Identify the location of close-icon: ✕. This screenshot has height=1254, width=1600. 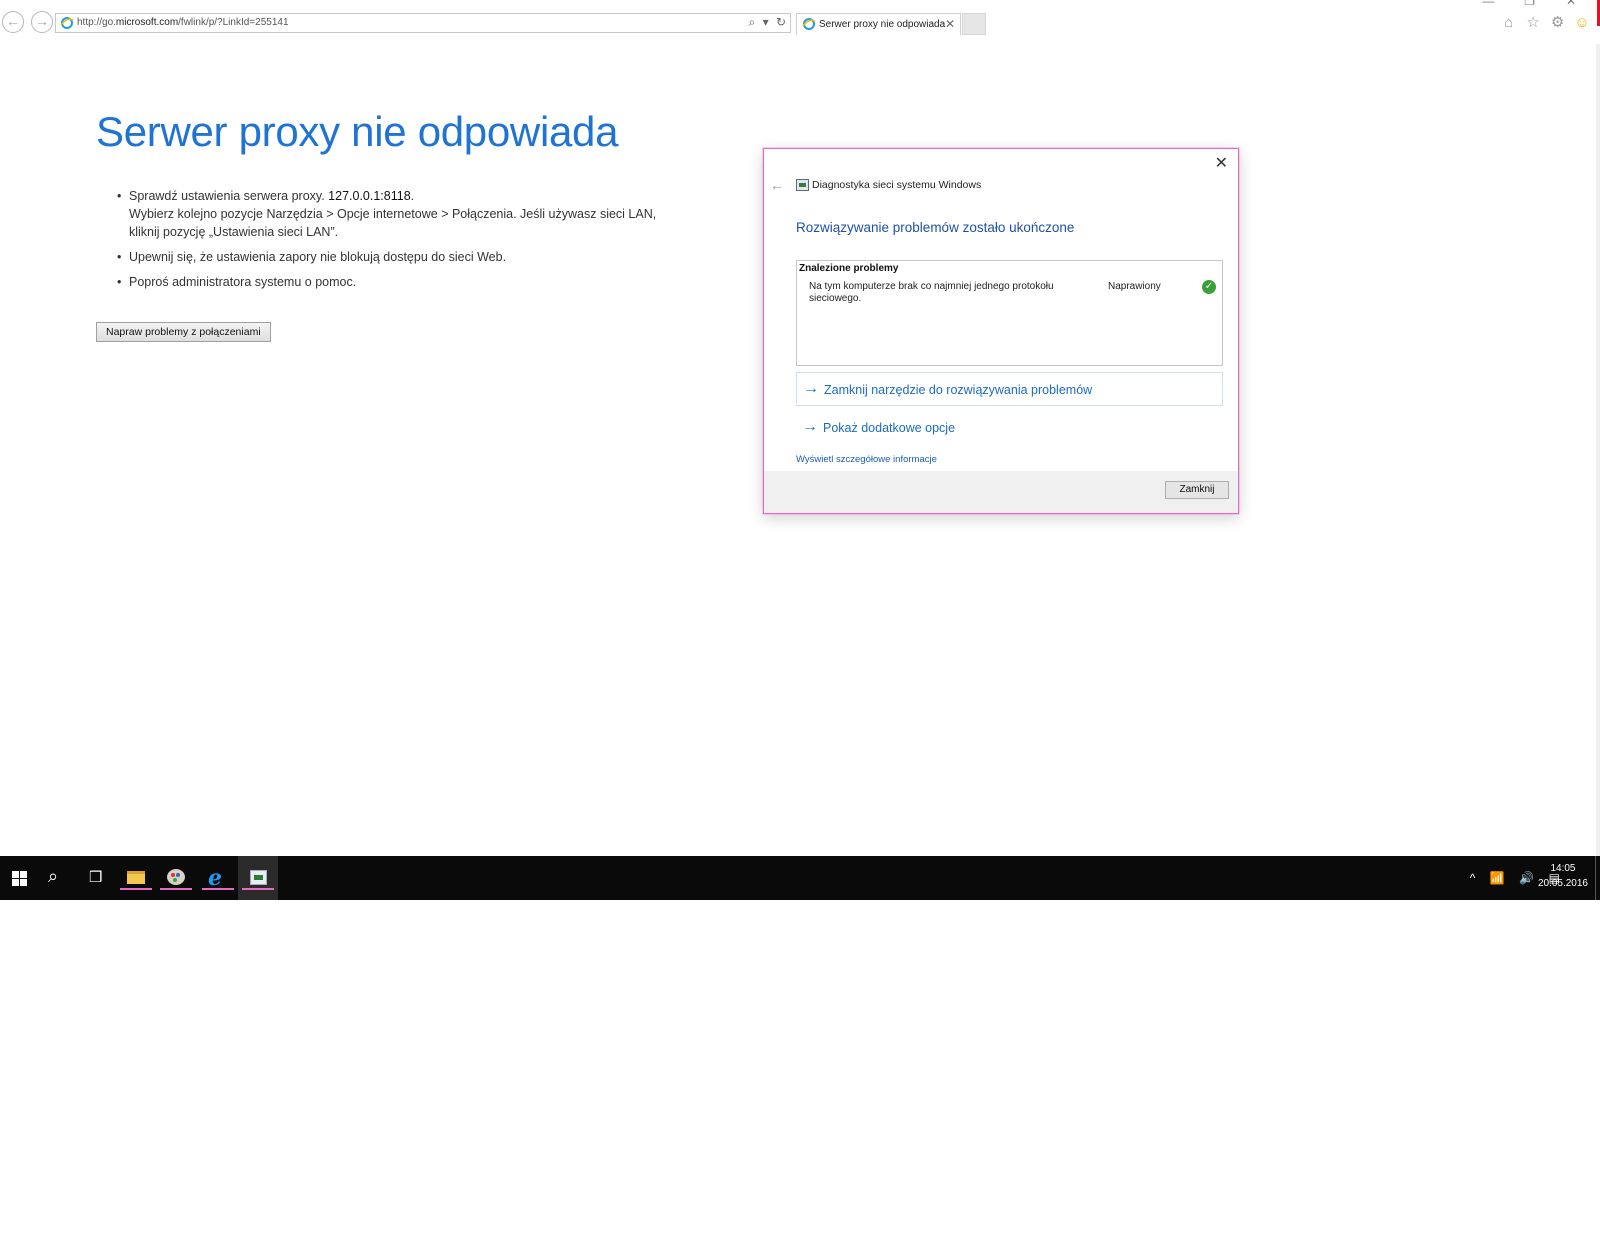
(1221, 163).